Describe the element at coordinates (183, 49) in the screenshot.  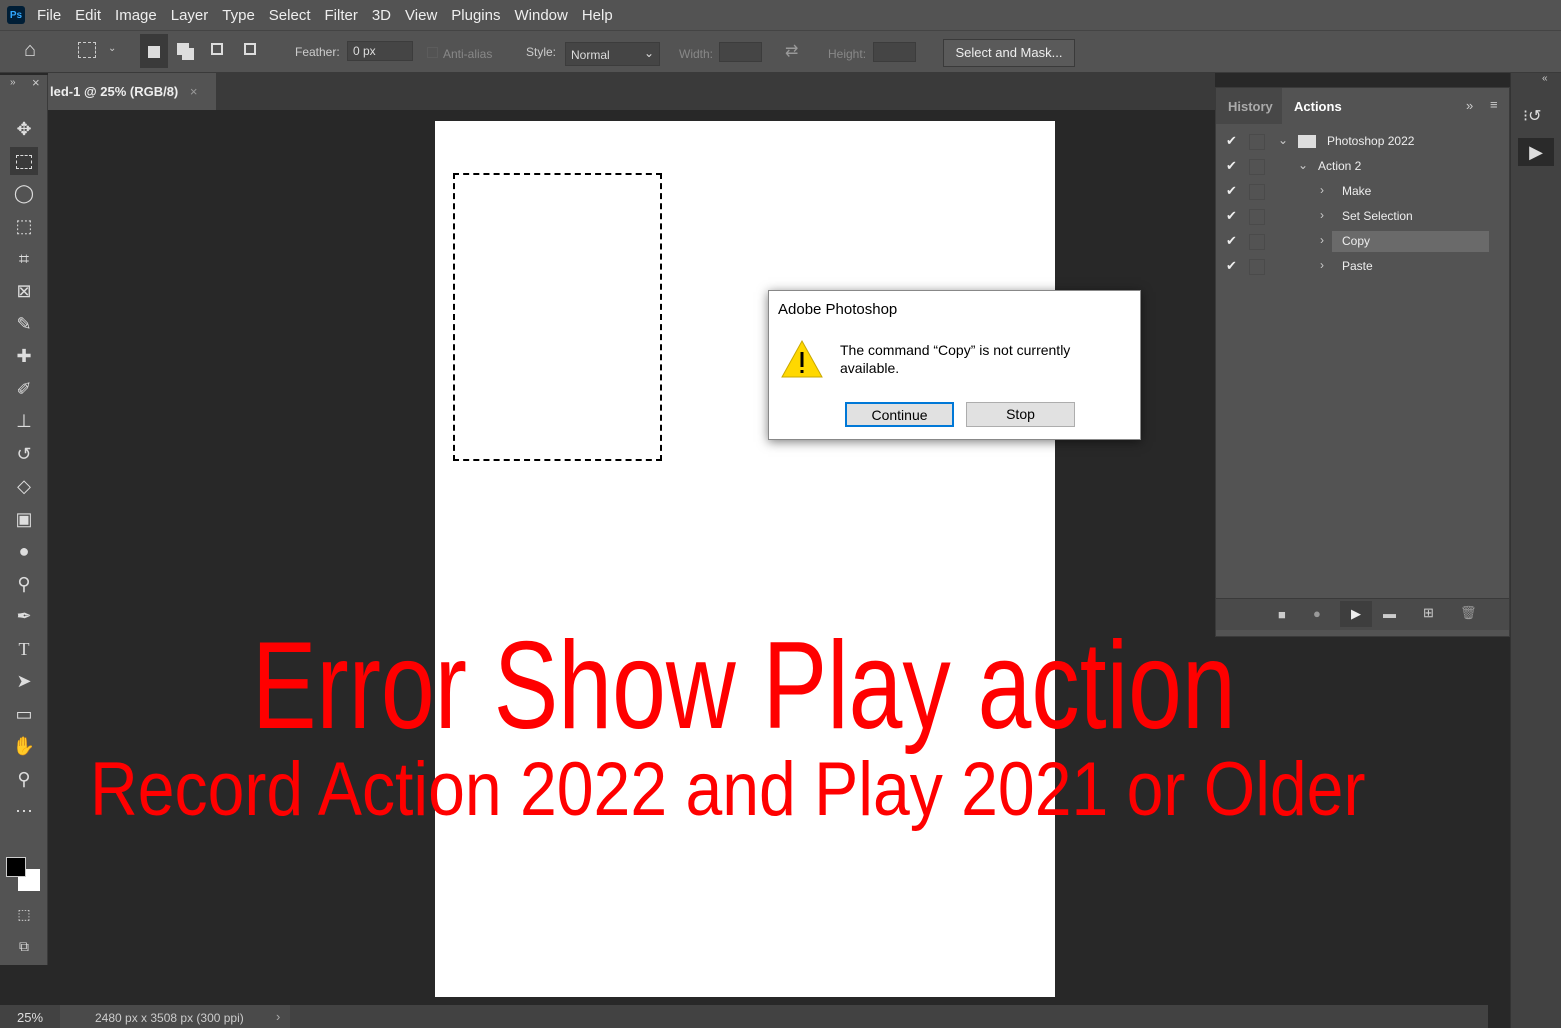
I see `add-to-selection-icon` at that location.